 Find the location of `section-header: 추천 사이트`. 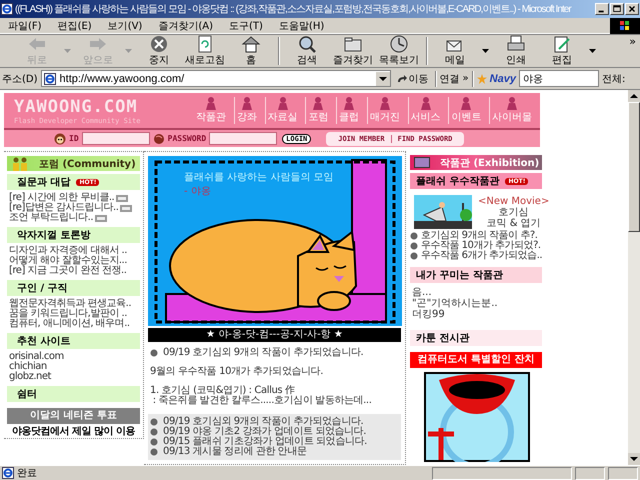

section-header: 추천 사이트 is located at coordinates (73, 341).